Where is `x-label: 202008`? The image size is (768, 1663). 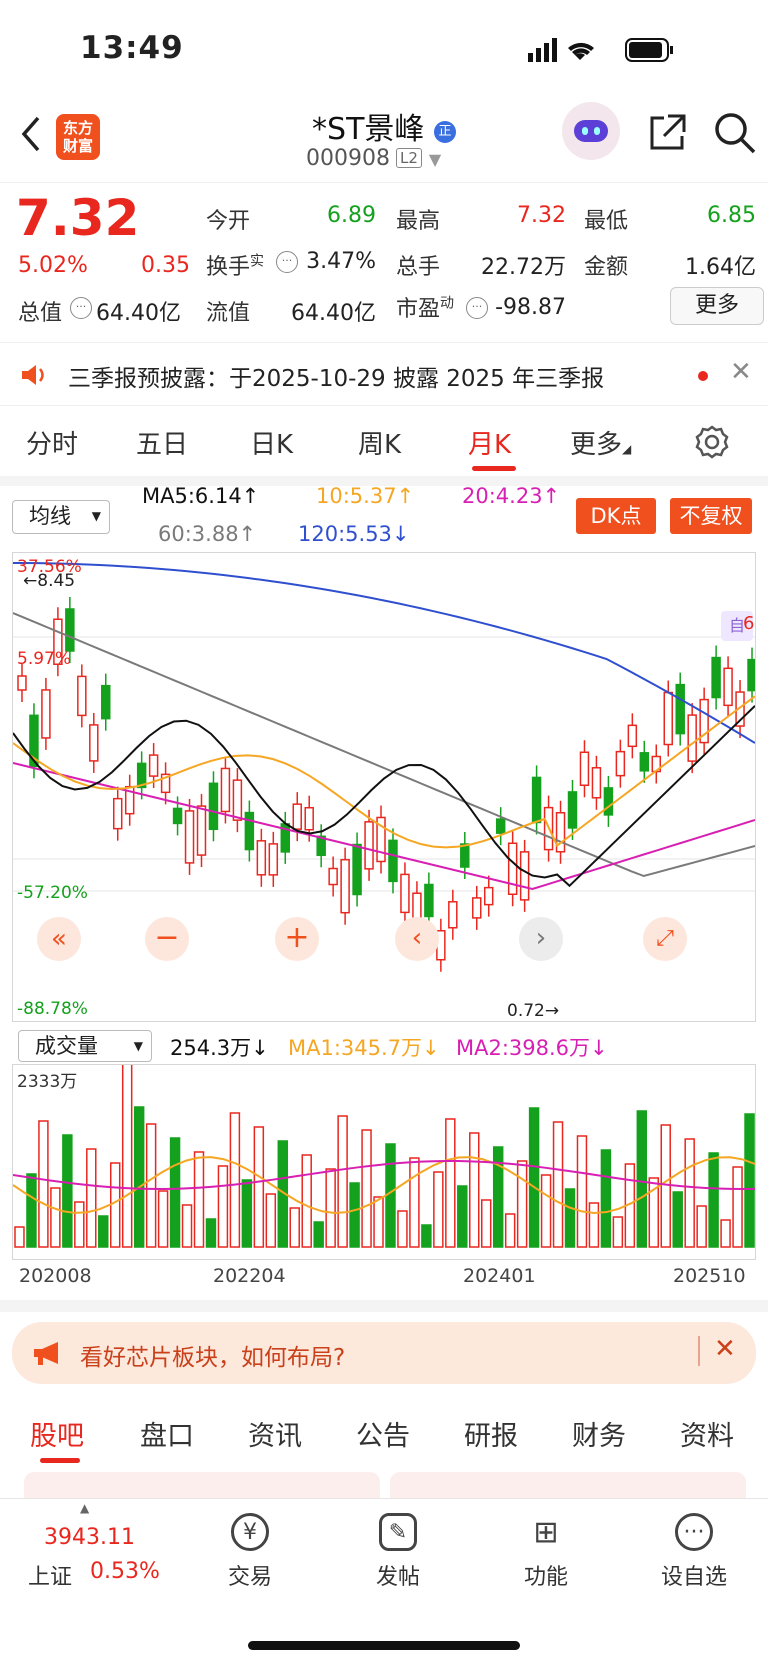 x-label: 202008 is located at coordinates (55, 1276).